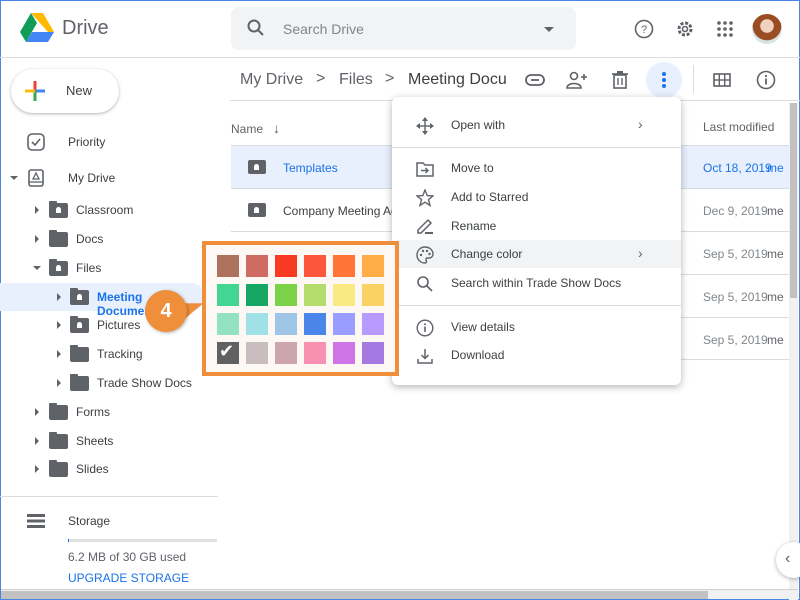  I want to click on sidebar-item-forms: Forms, so click(110, 412).